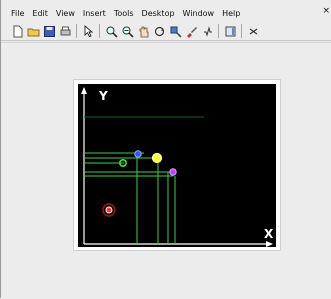 This screenshot has height=299, width=331. I want to click on y-axis-label: Y, so click(103, 96).